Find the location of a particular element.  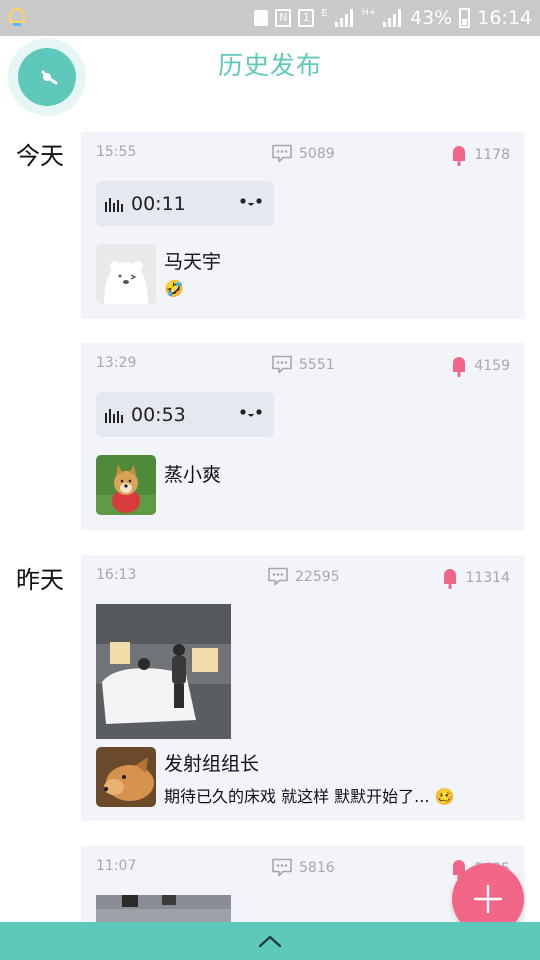

post-message: 期待已久的床戏 就这样 默默开始了... 🥴 is located at coordinates (309, 796).